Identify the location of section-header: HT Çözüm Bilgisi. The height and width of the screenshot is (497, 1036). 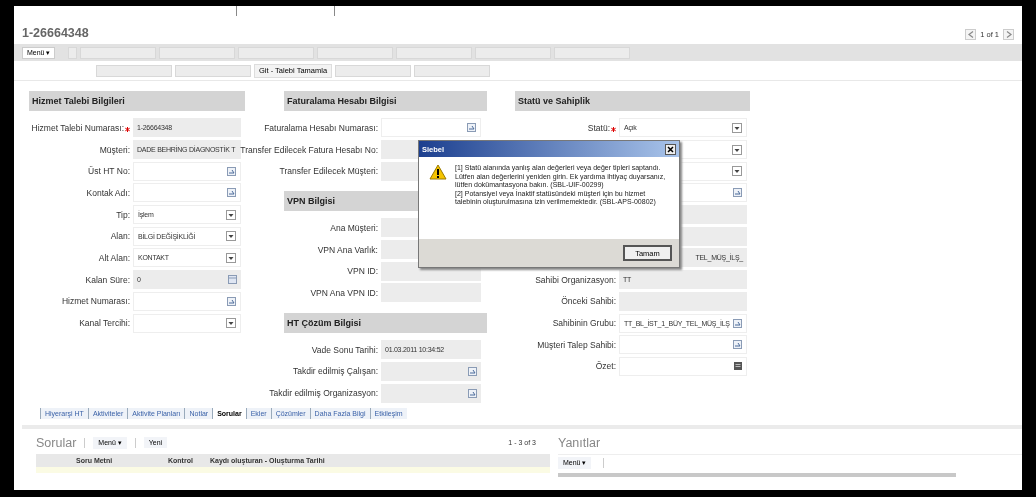
(385, 322).